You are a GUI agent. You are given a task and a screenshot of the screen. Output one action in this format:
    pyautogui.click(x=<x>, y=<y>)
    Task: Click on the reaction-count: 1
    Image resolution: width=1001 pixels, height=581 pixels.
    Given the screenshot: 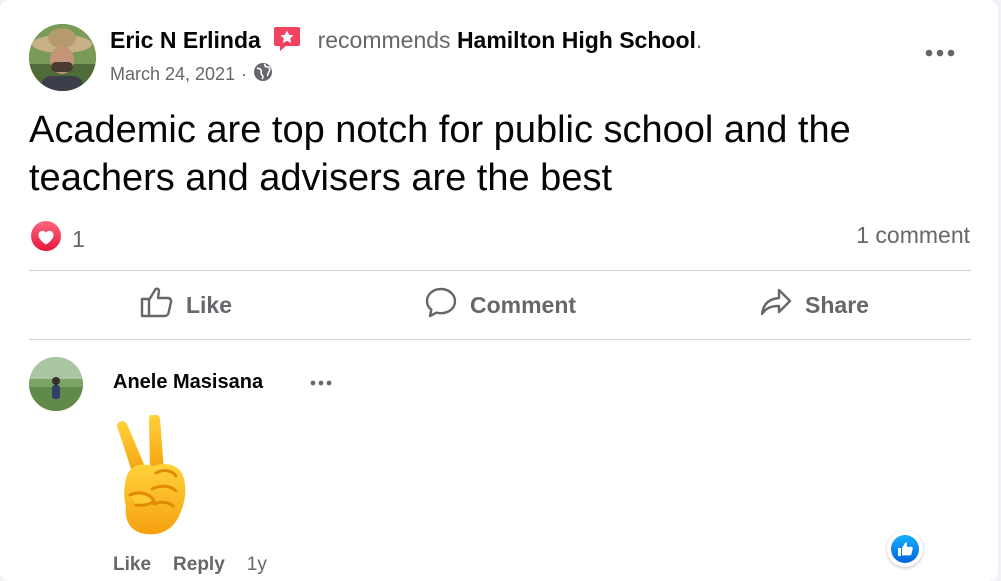 What is the action you would take?
    pyautogui.click(x=78, y=238)
    